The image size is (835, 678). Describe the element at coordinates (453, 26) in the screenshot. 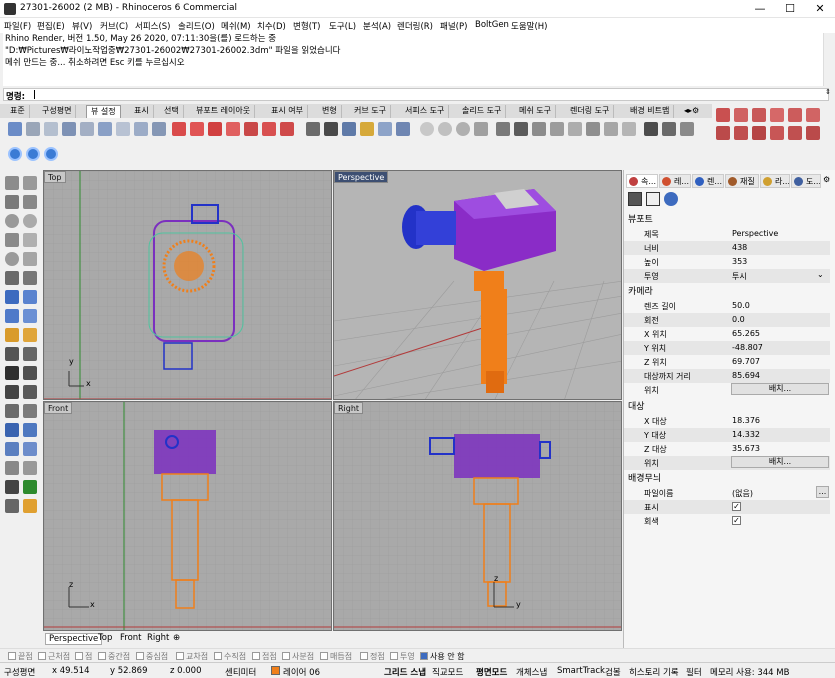

I see `menu-panels: 패널(P)` at that location.